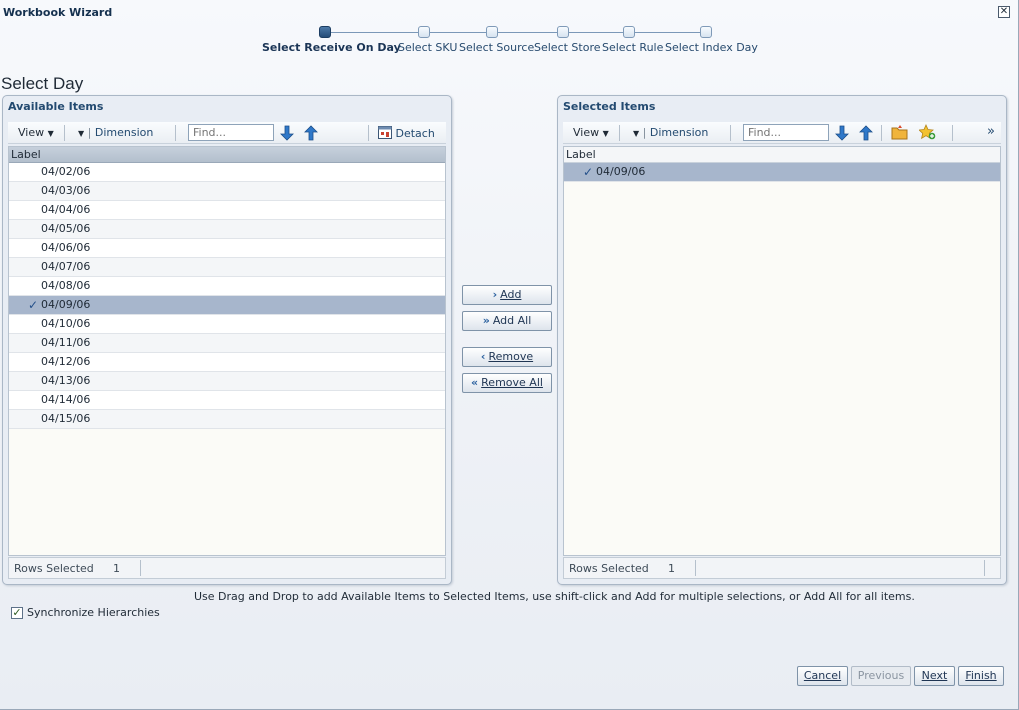 The height and width of the screenshot is (710, 1019). Describe the element at coordinates (325, 32) in the screenshot. I see `train-stop-receive-day` at that location.